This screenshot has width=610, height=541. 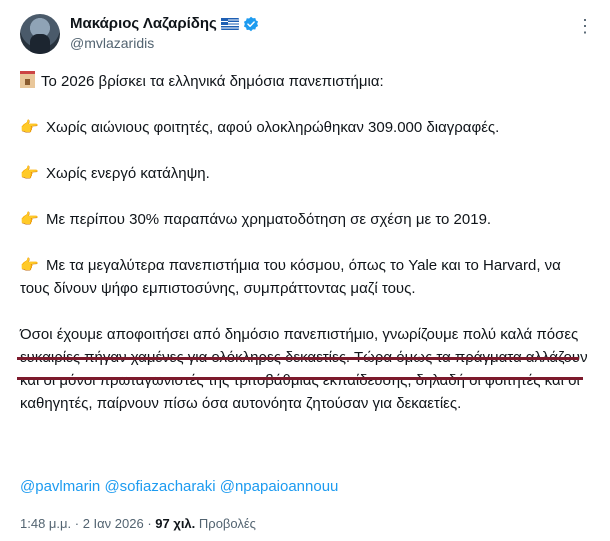 What do you see at coordinates (159, 486) in the screenshot?
I see `mention-link: @sofiazacharaki` at bounding box center [159, 486].